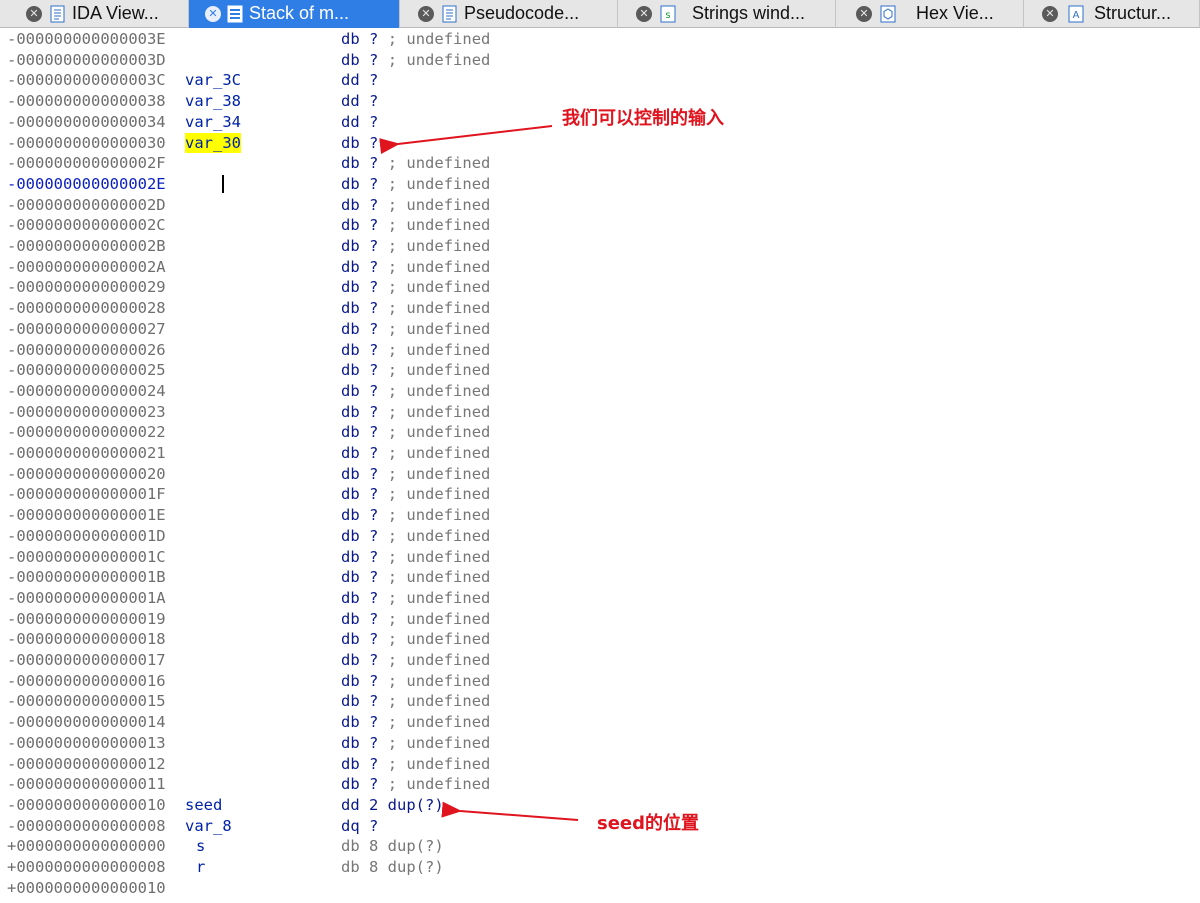 Image resolution: width=1200 pixels, height=903 pixels. What do you see at coordinates (466, 140) in the screenshot?
I see `input-arrow` at bounding box center [466, 140].